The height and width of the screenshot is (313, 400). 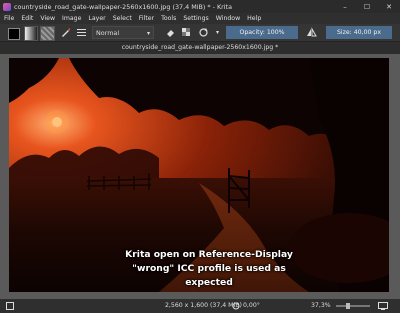 What do you see at coordinates (71, 18) in the screenshot?
I see `menu-image: Image` at bounding box center [71, 18].